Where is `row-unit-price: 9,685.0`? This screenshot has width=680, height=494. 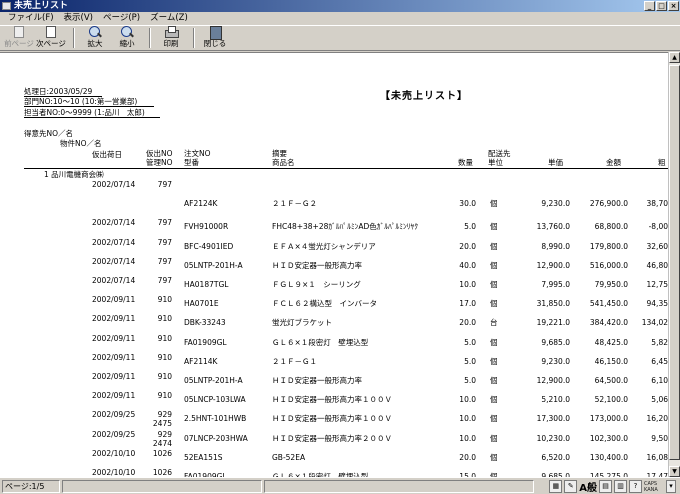 row-unit-price: 9,685.0 is located at coordinates (555, 342).